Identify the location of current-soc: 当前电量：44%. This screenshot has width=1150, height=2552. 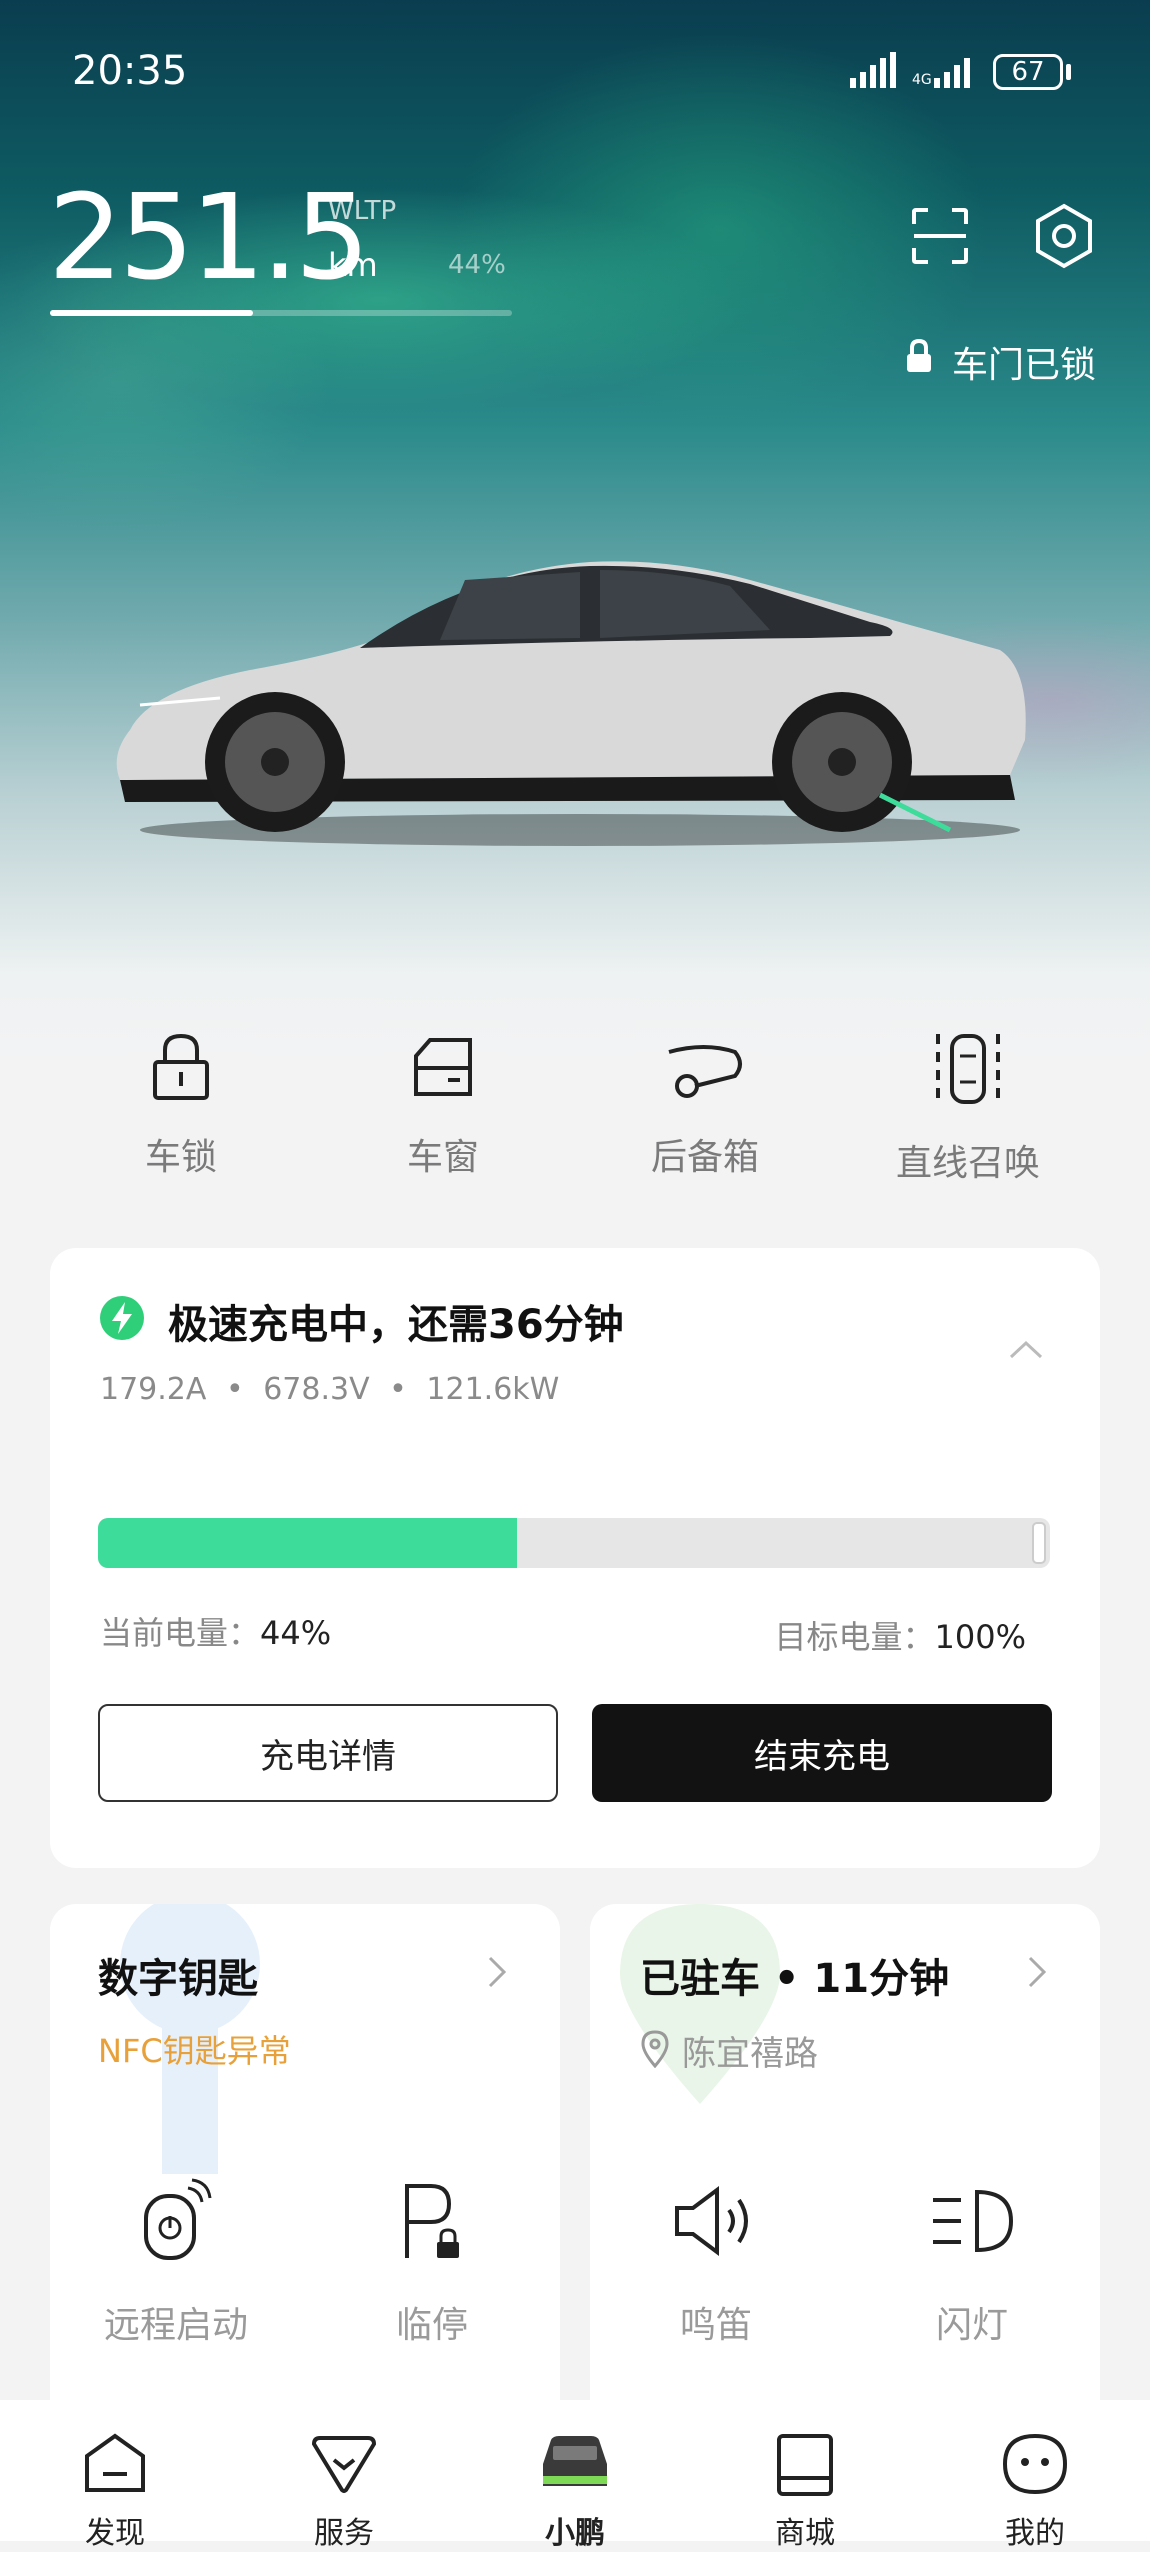
(216, 1633).